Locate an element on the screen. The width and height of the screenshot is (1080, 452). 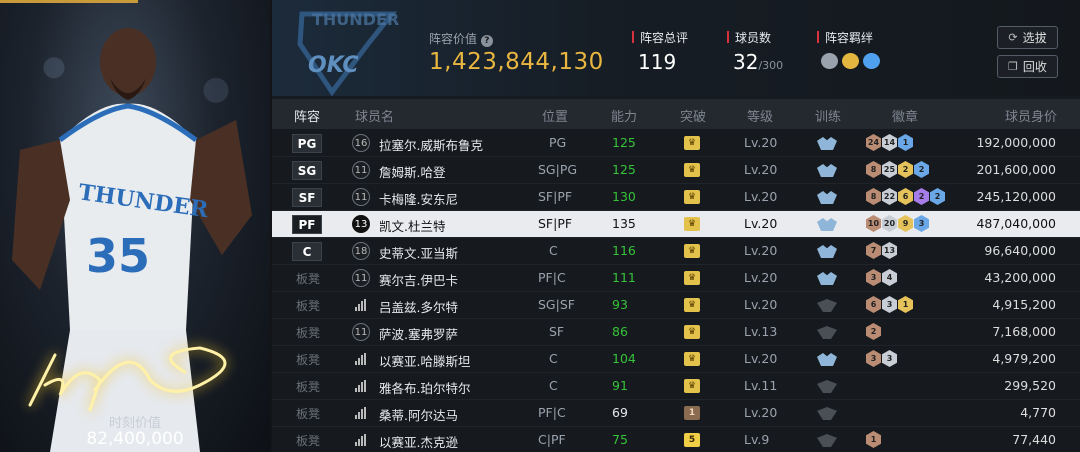
badge-hex: 9 is located at coordinates (905, 223).